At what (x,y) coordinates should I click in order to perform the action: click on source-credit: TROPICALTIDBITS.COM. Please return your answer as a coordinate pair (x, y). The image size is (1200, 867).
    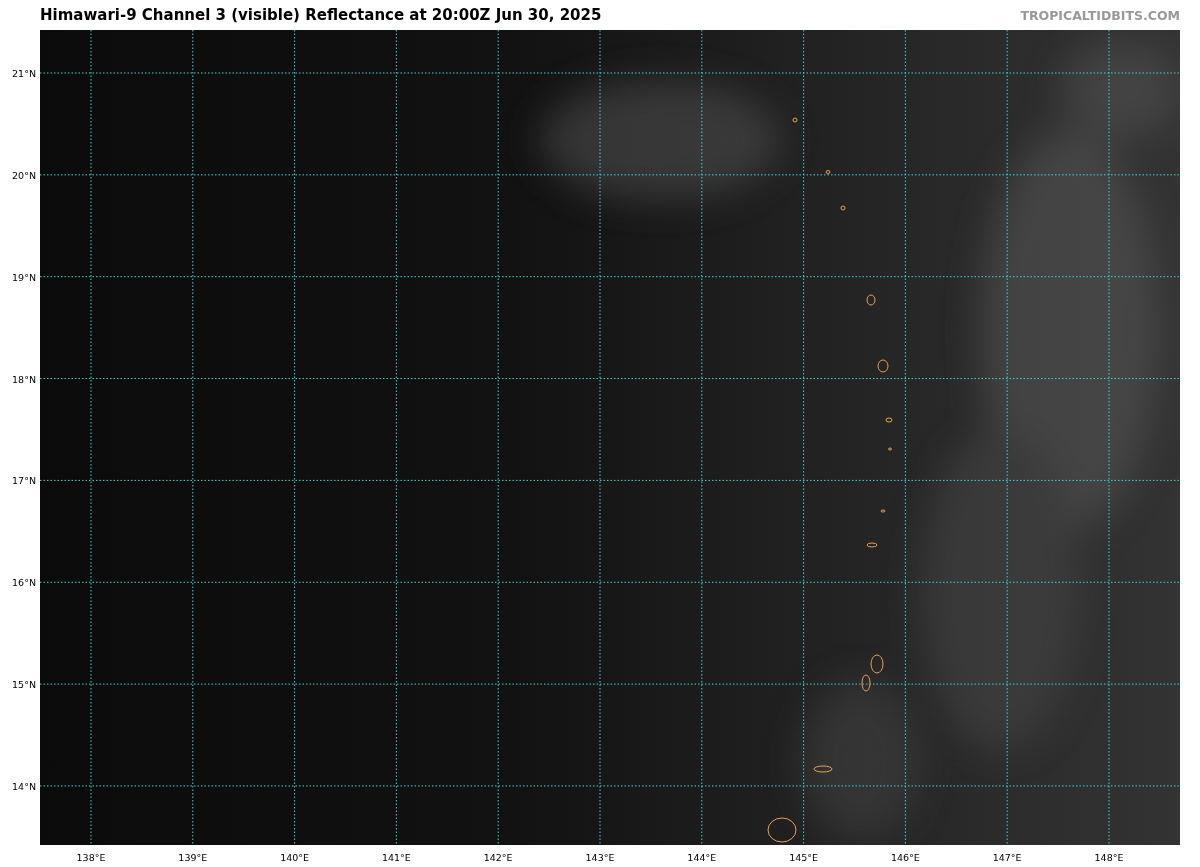
    Looking at the image, I should click on (1100, 15).